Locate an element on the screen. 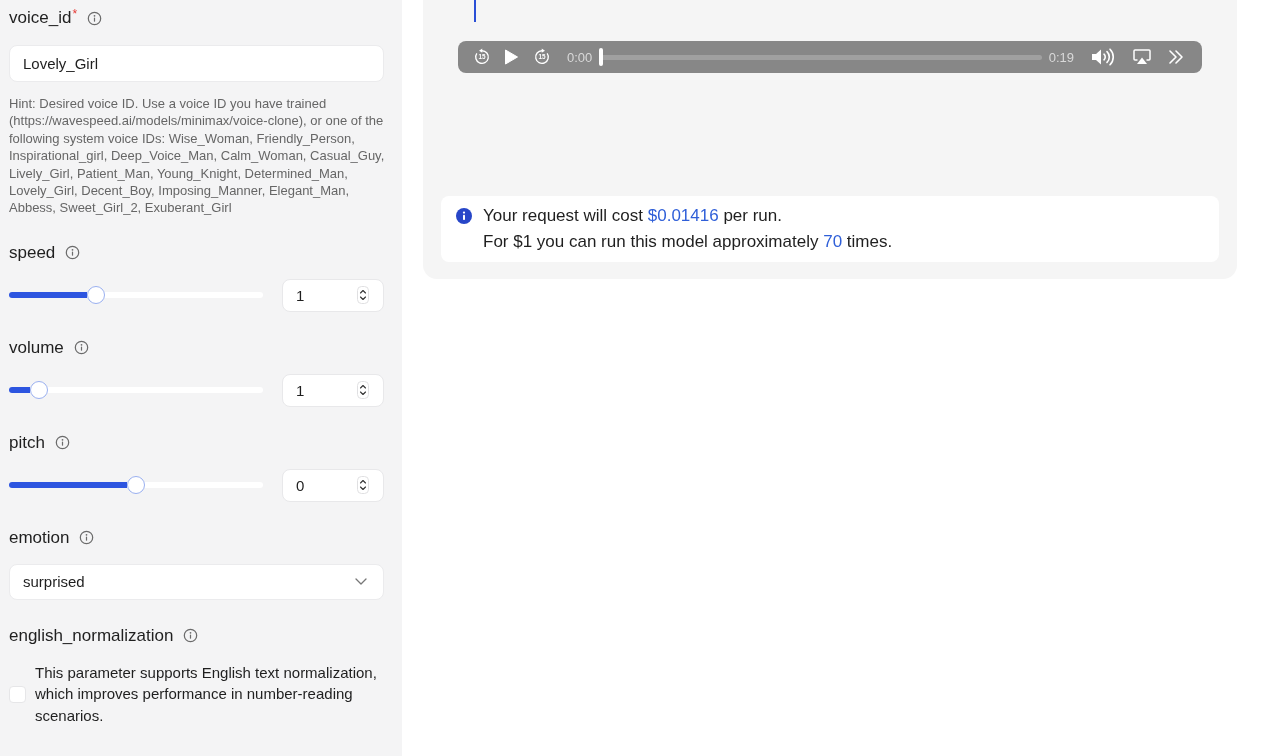  field-label: english_normalization is located at coordinates (91, 635).